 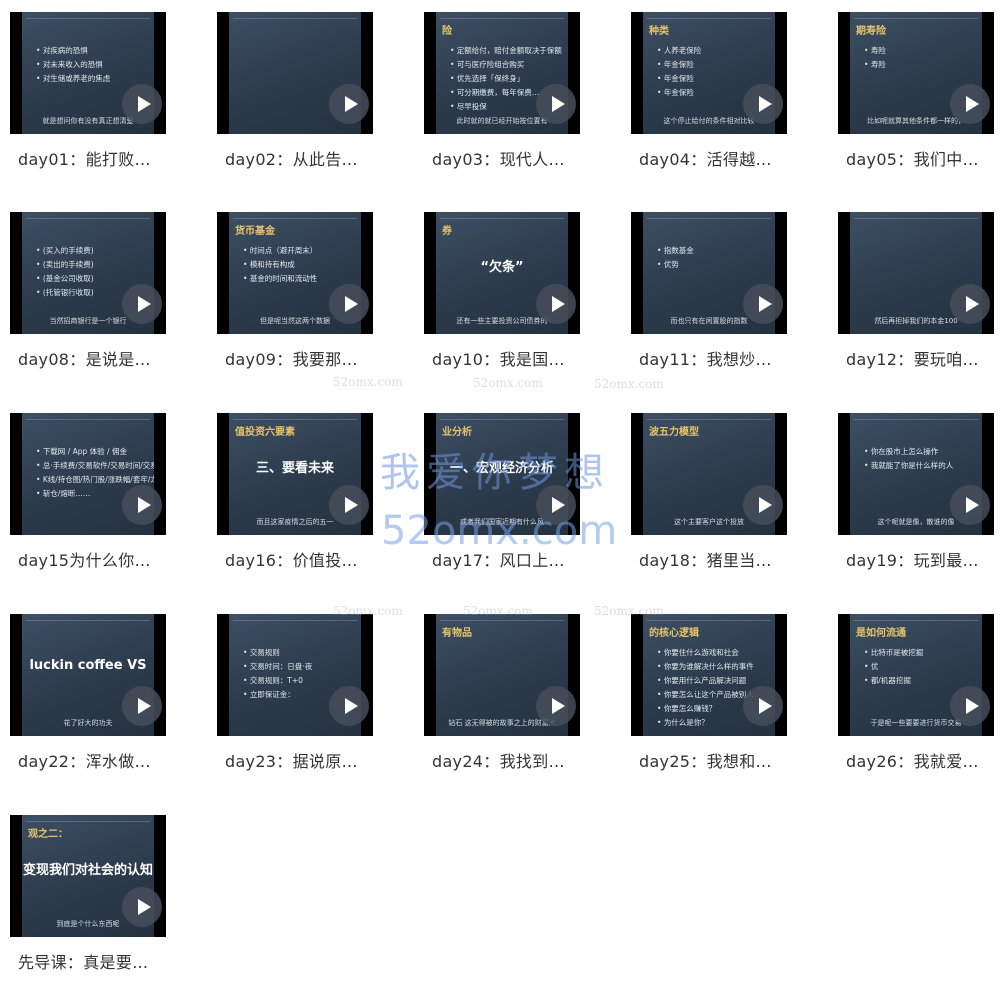 I want to click on video-thumbnail: 然后再拒掉我们的本金100, so click(x=916, y=273).